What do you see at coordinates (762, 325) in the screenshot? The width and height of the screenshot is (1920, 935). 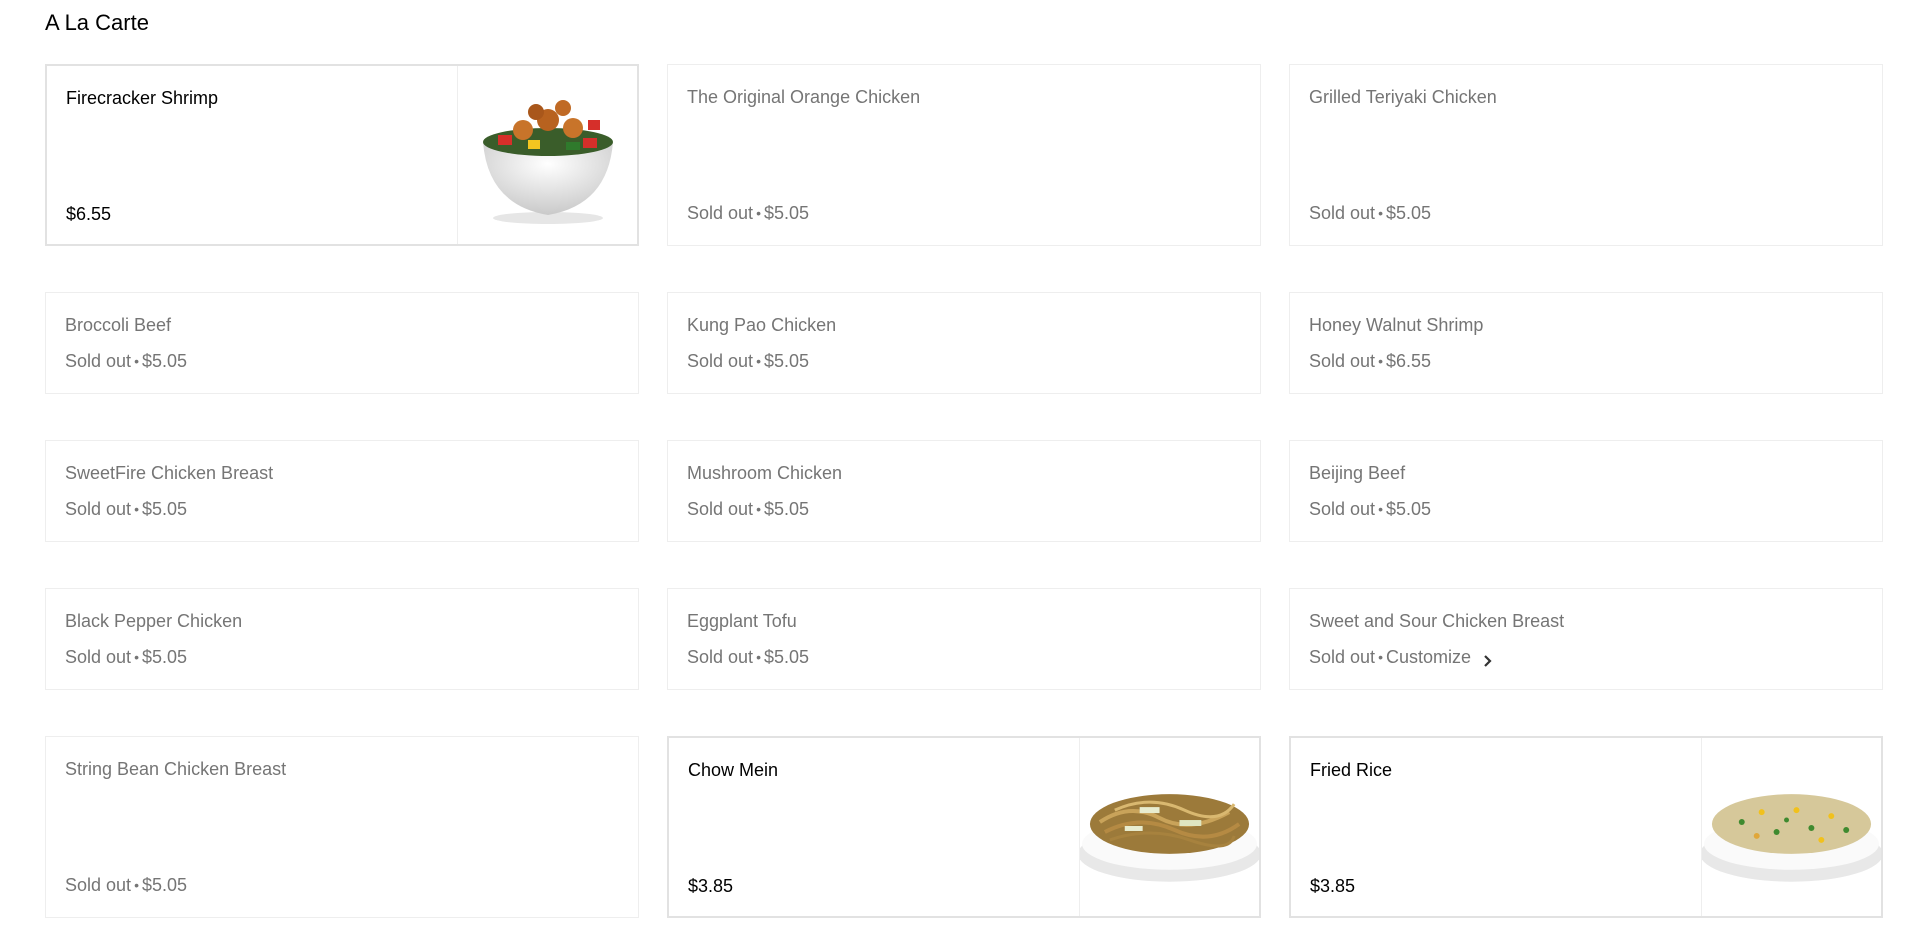 I see `item-name: Kung Pao Chicken` at bounding box center [762, 325].